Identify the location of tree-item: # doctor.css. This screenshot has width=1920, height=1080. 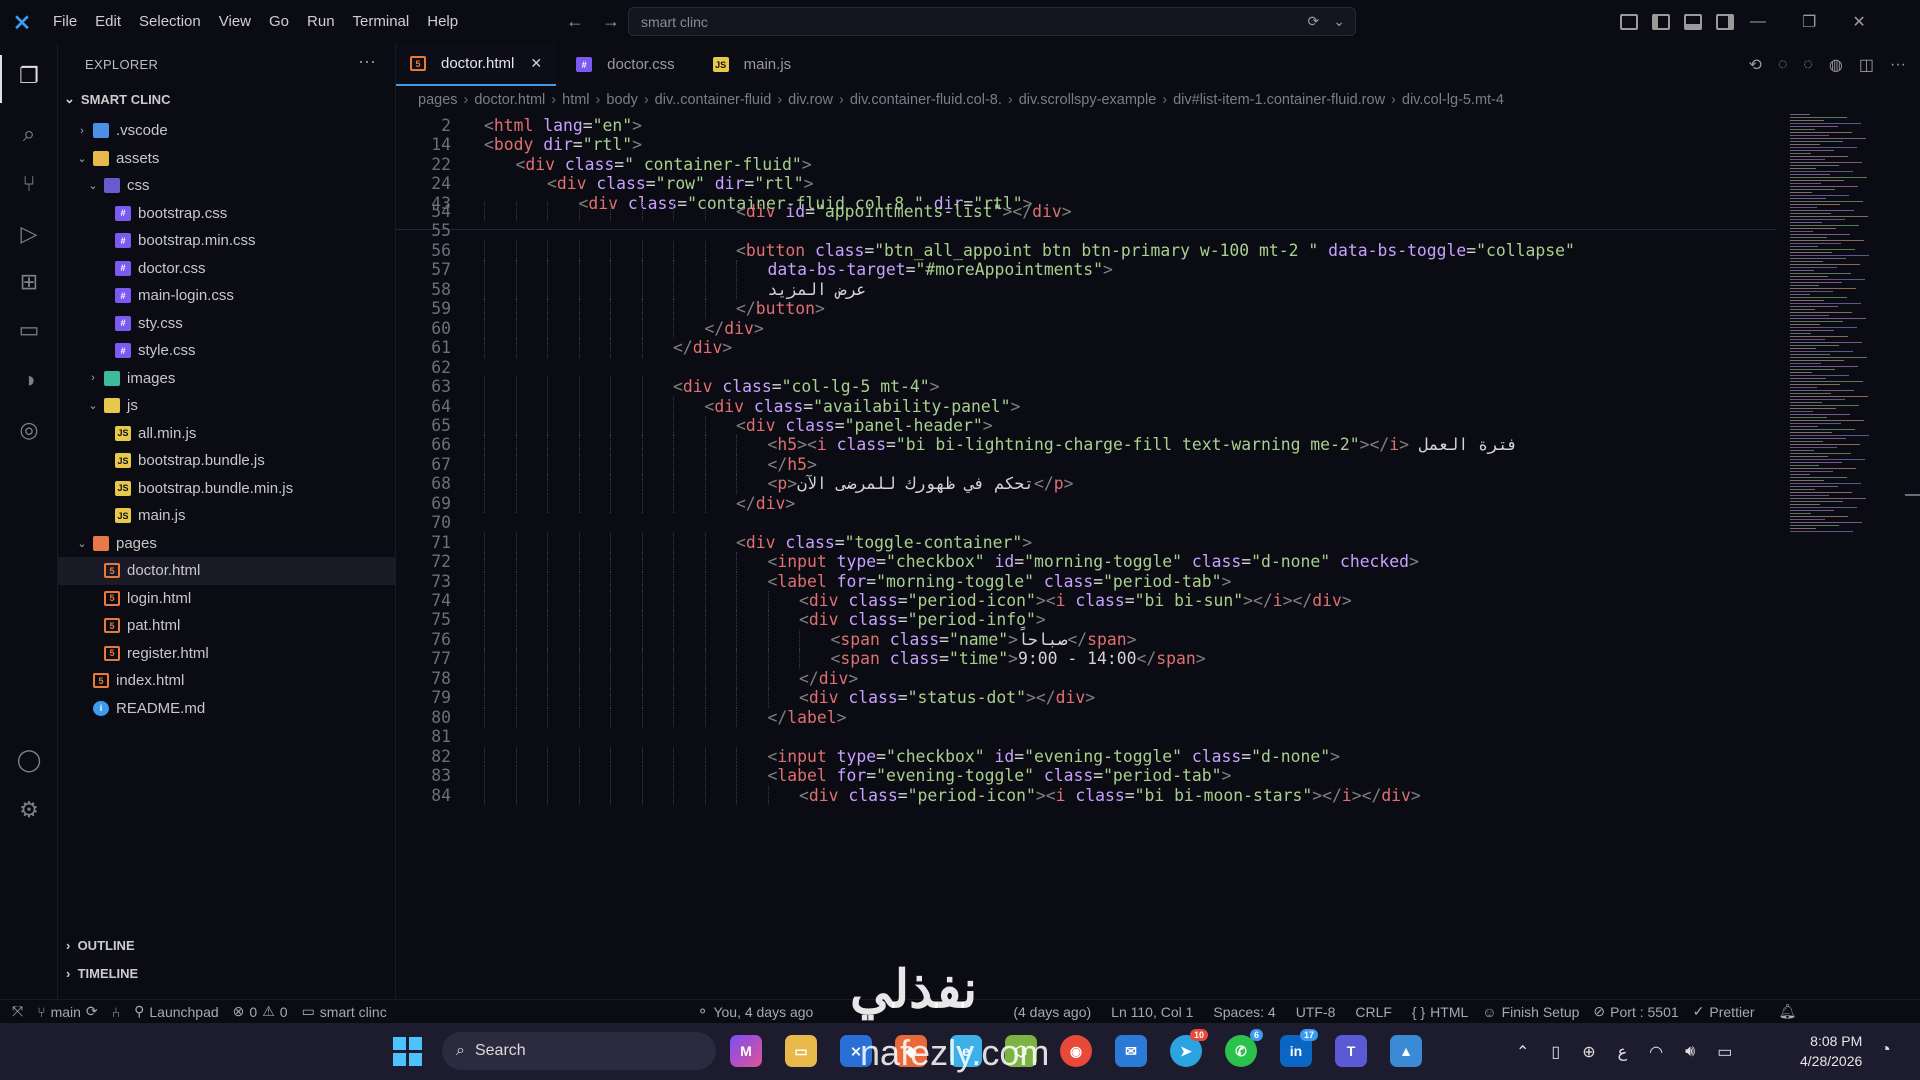
(227, 269).